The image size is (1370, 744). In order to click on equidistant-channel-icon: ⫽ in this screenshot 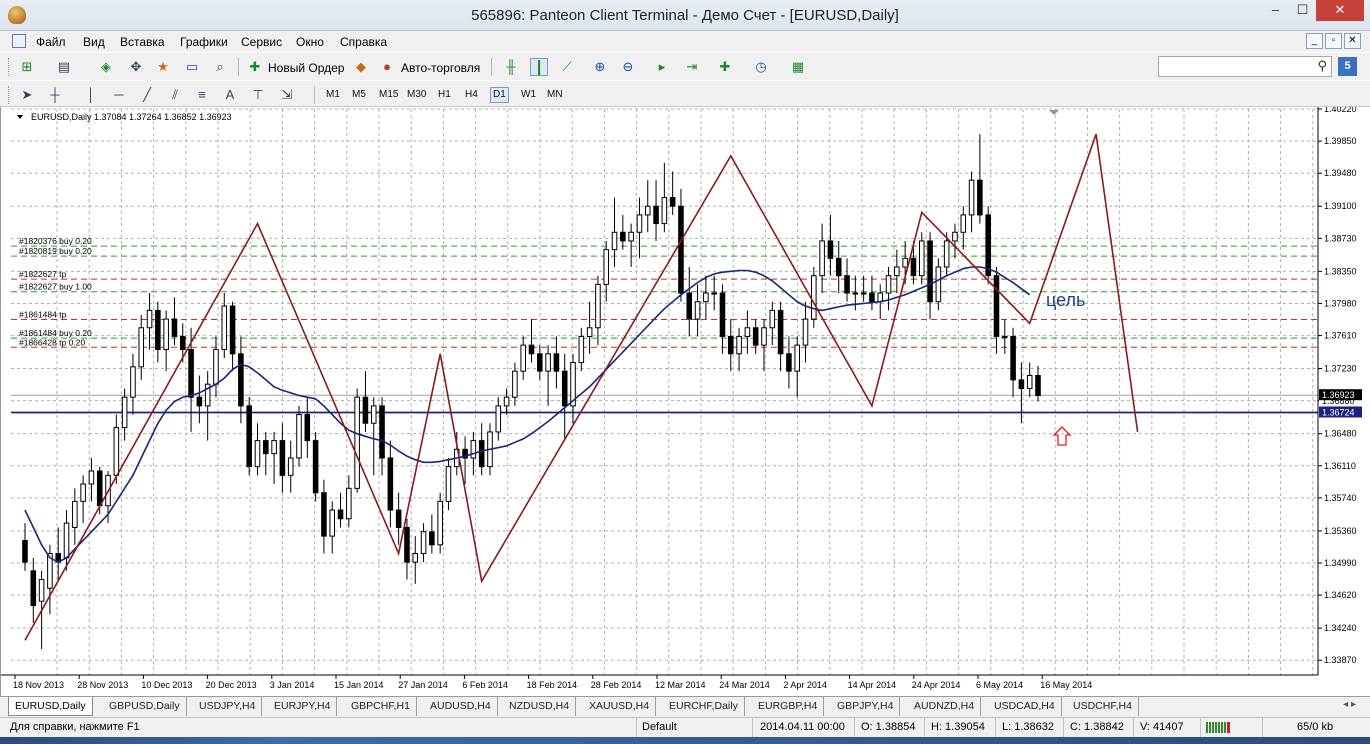, I will do `click(175, 95)`.